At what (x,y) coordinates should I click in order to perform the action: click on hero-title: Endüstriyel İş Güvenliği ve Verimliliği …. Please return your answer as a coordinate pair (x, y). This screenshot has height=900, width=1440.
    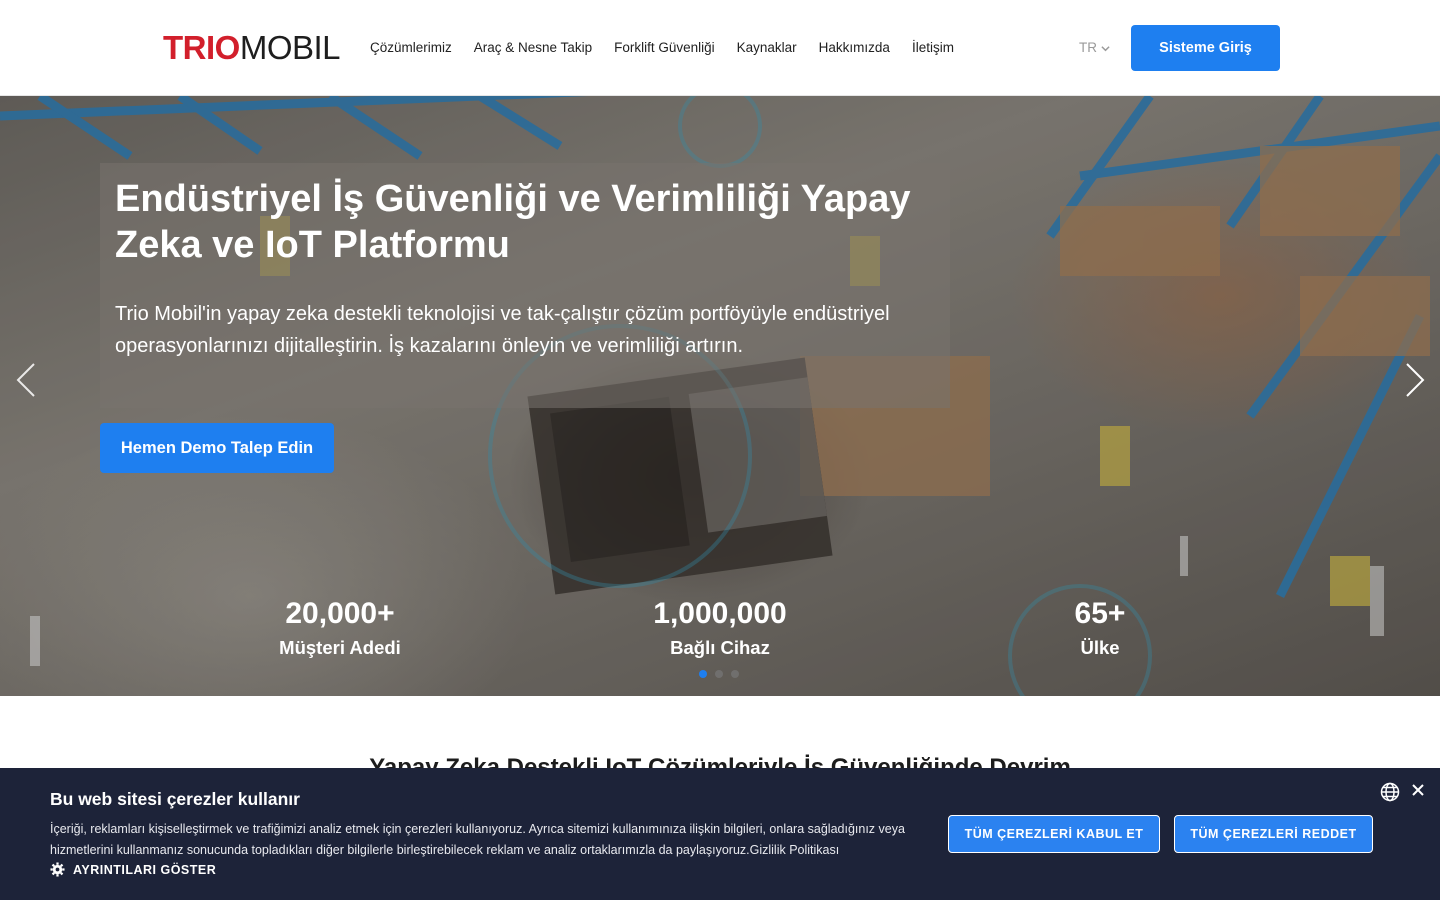
    Looking at the image, I should click on (513, 222).